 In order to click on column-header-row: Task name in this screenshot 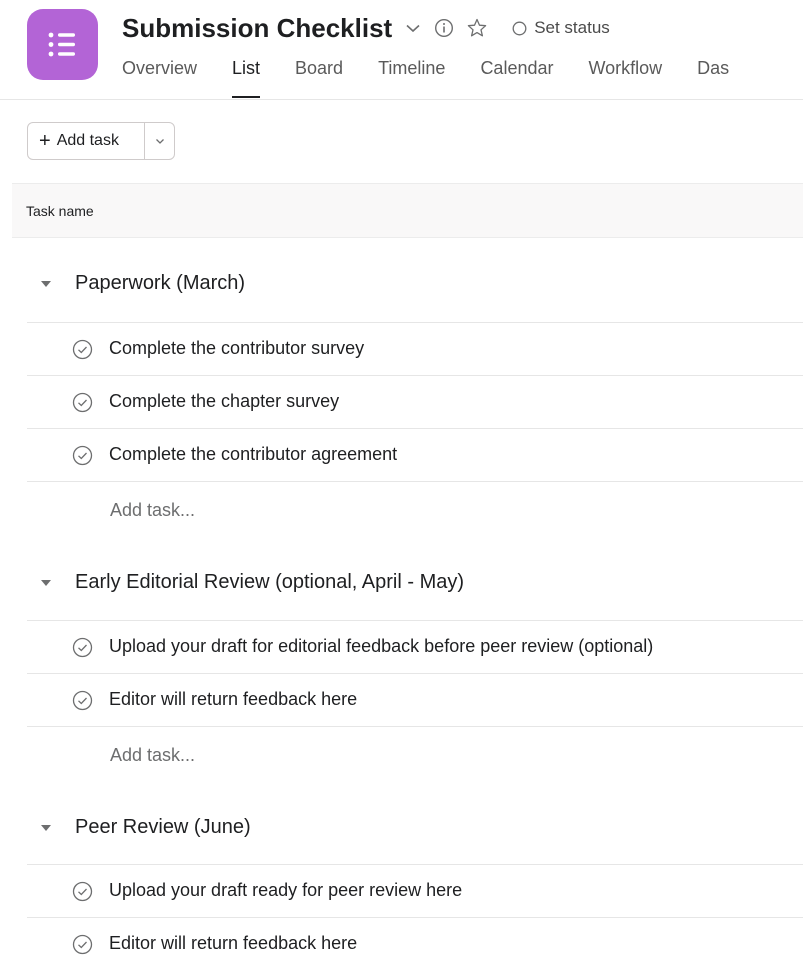, I will do `click(407, 210)`.